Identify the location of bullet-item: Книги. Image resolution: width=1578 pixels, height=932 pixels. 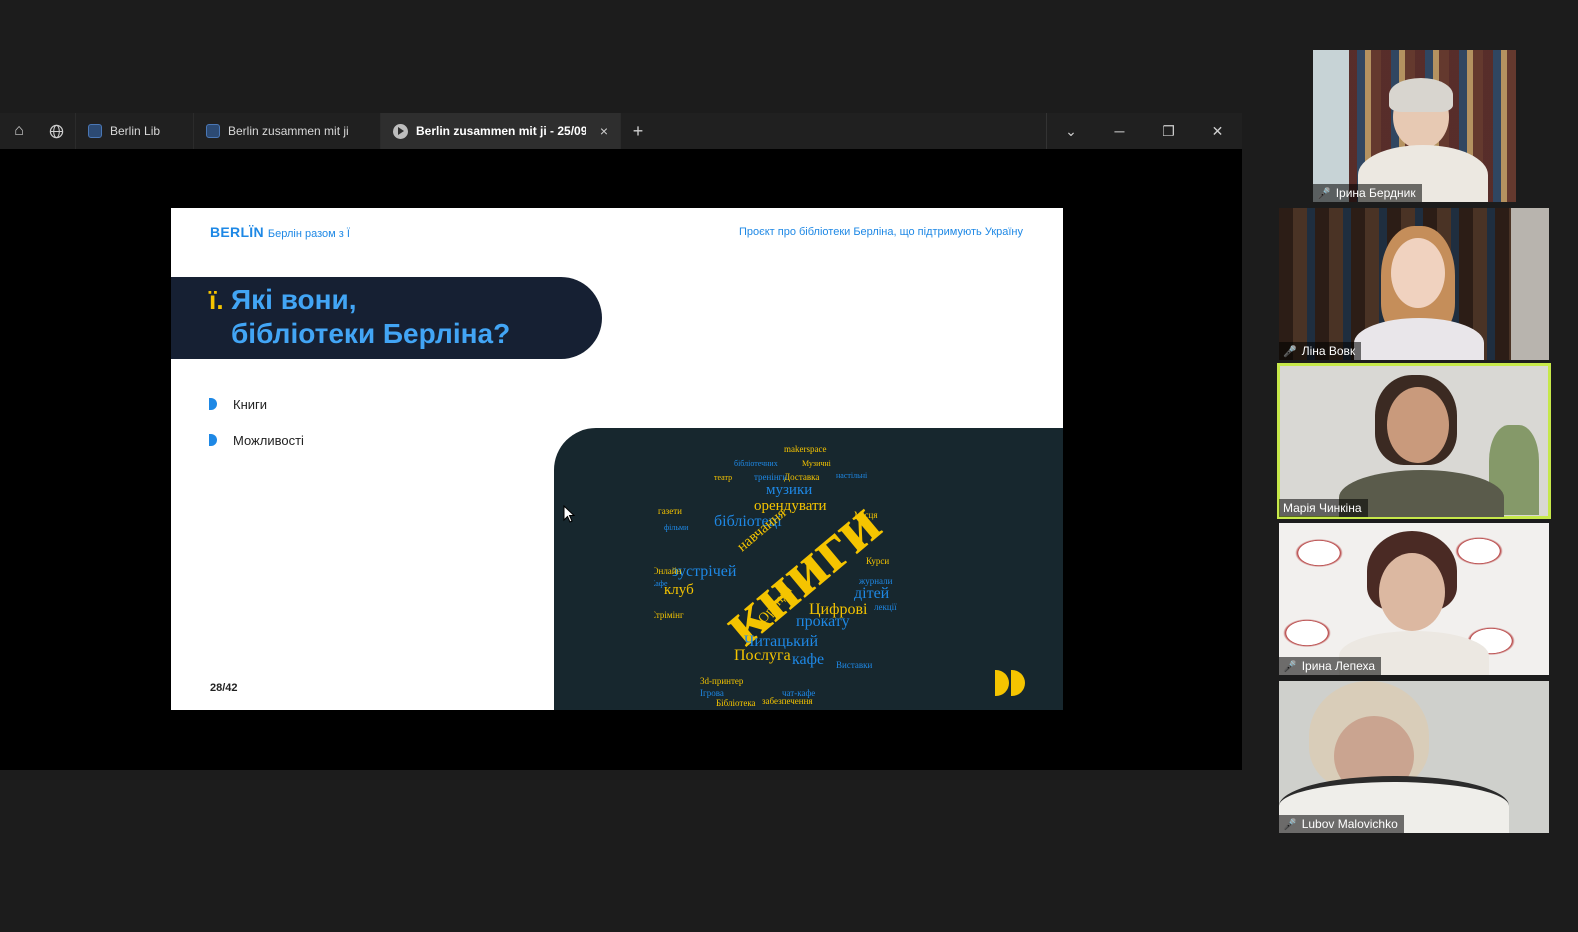
(256, 404).